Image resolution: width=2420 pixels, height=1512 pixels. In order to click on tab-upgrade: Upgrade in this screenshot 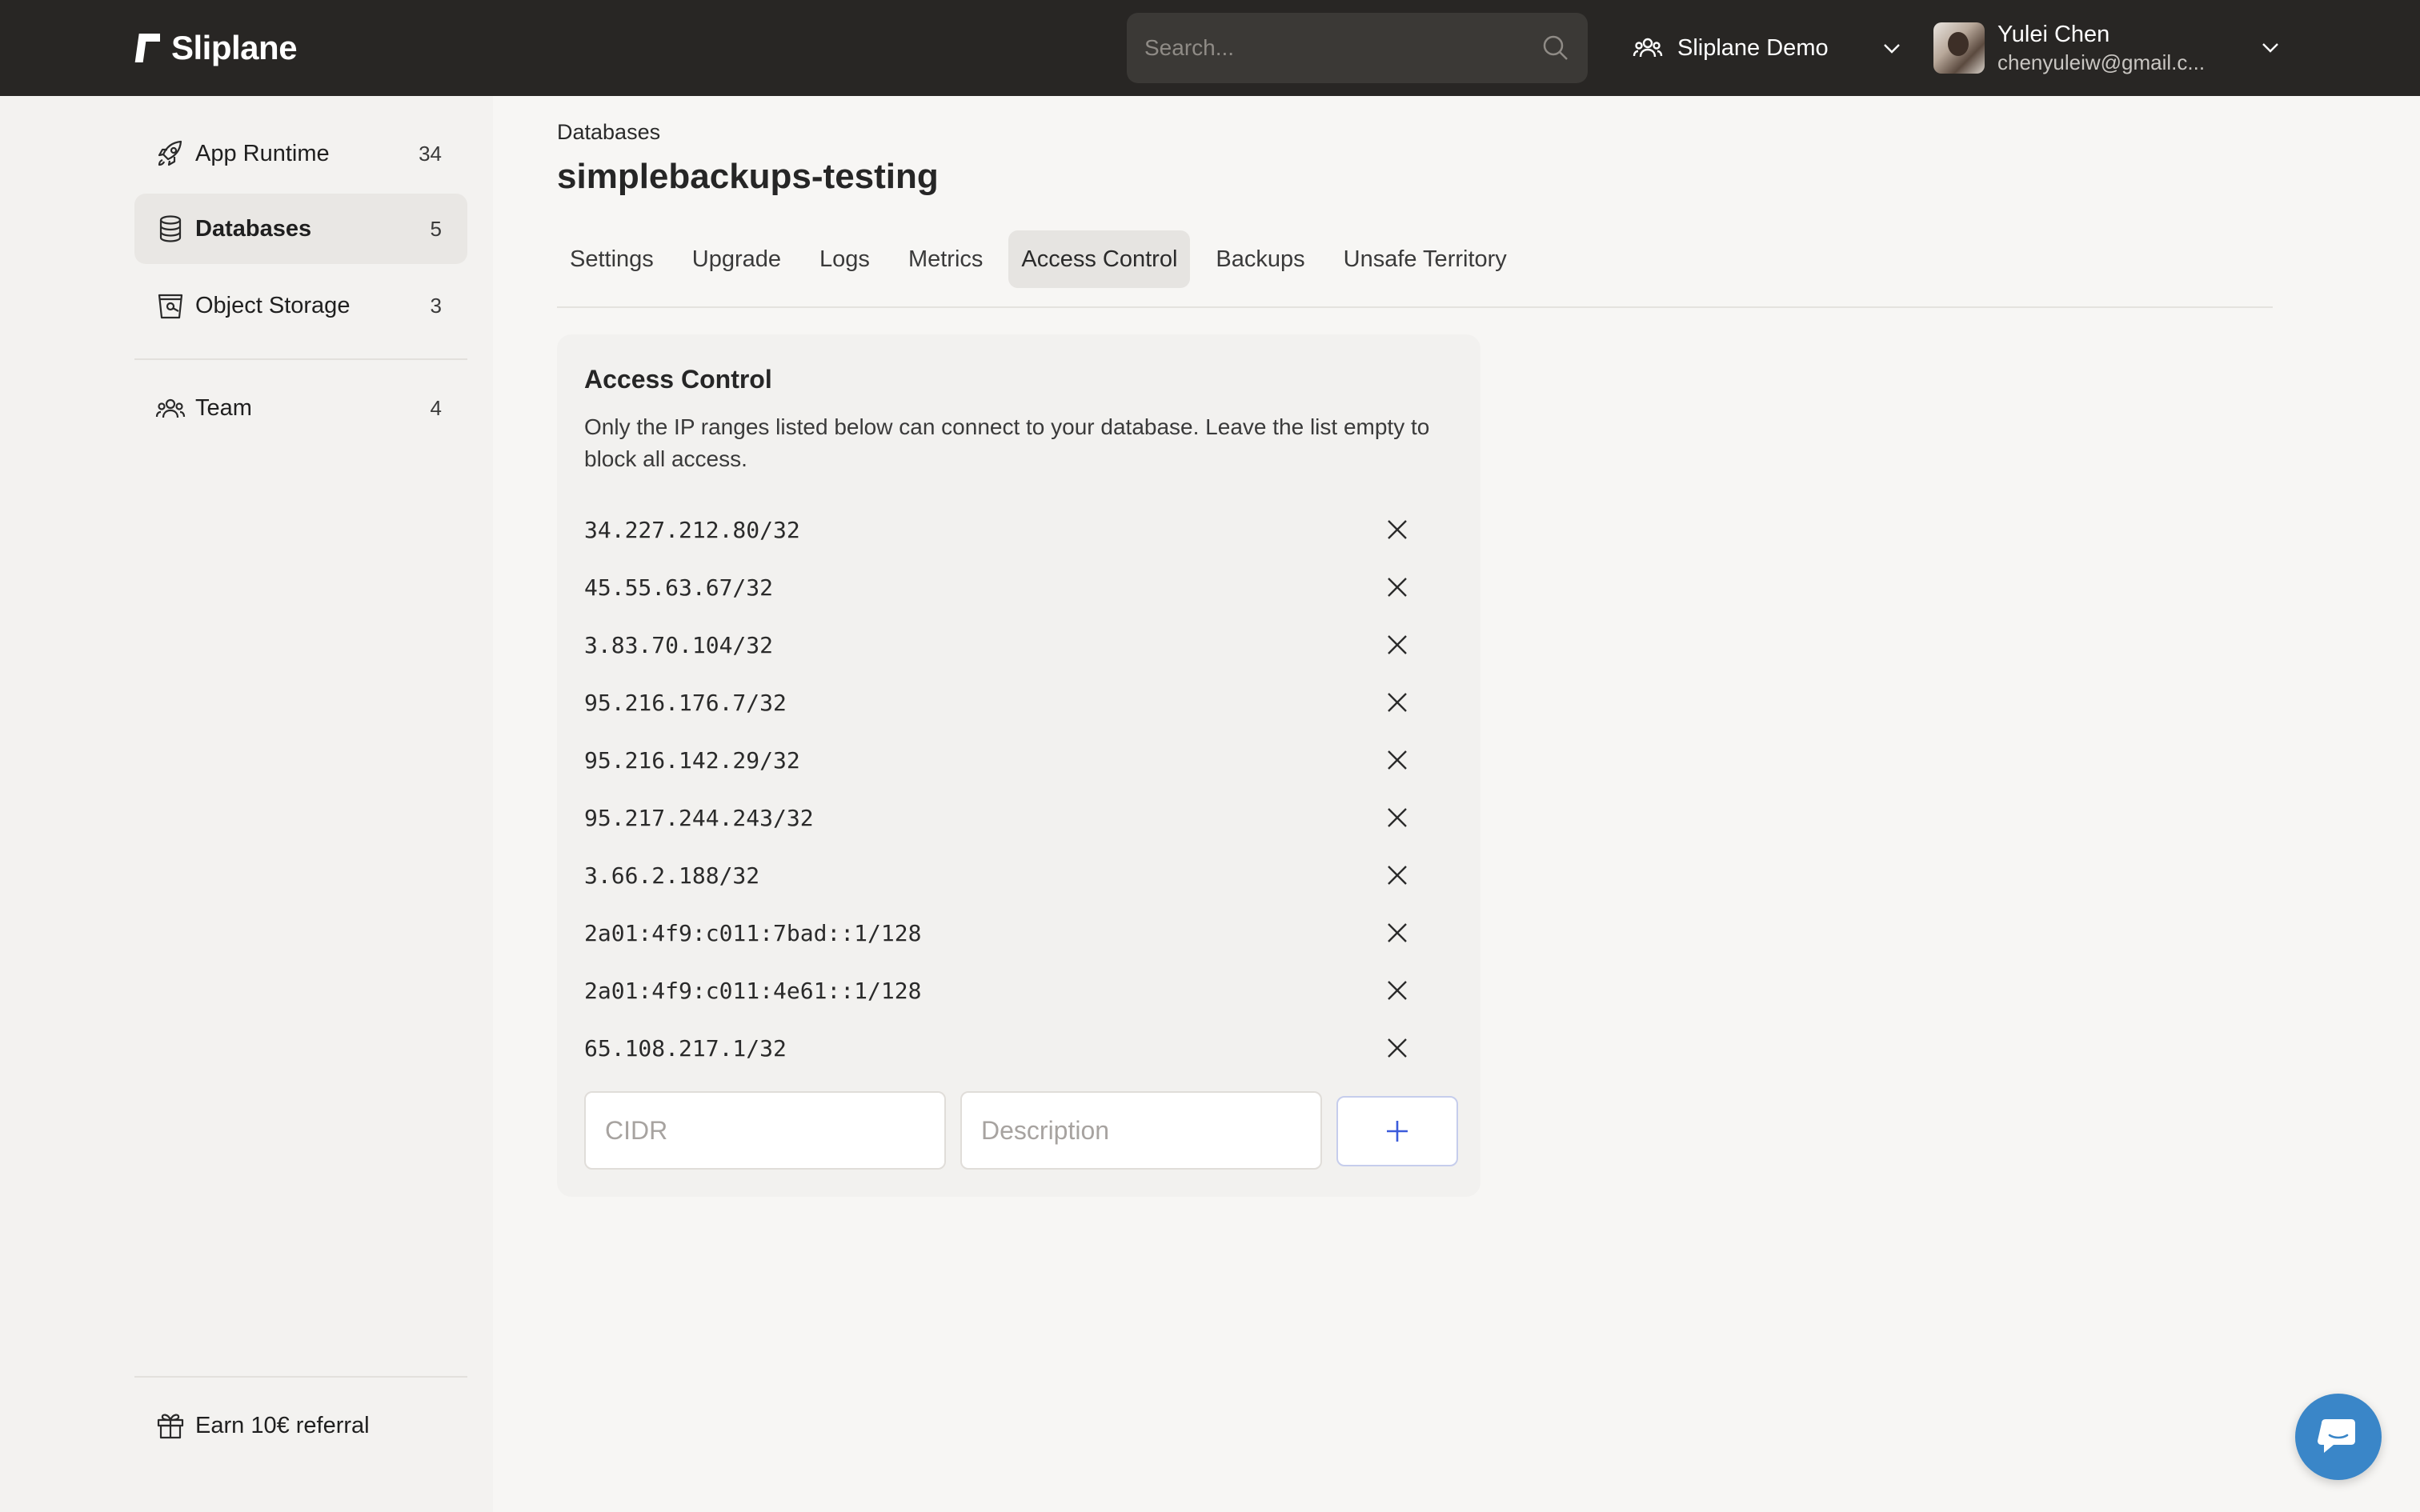, I will do `click(736, 259)`.